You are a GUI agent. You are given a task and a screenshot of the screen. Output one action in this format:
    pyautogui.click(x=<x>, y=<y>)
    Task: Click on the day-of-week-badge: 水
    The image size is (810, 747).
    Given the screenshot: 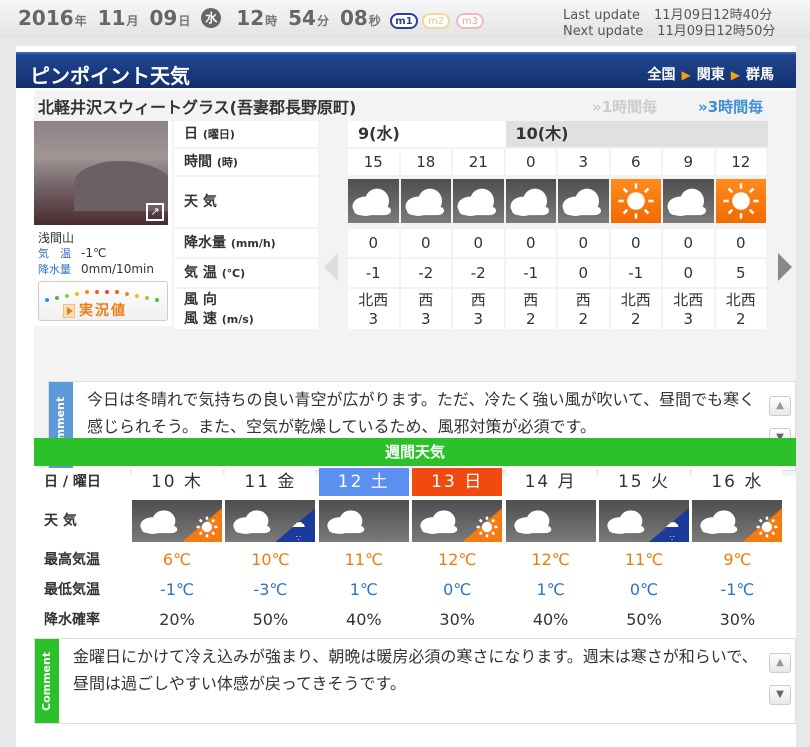 What is the action you would take?
    pyautogui.click(x=211, y=18)
    